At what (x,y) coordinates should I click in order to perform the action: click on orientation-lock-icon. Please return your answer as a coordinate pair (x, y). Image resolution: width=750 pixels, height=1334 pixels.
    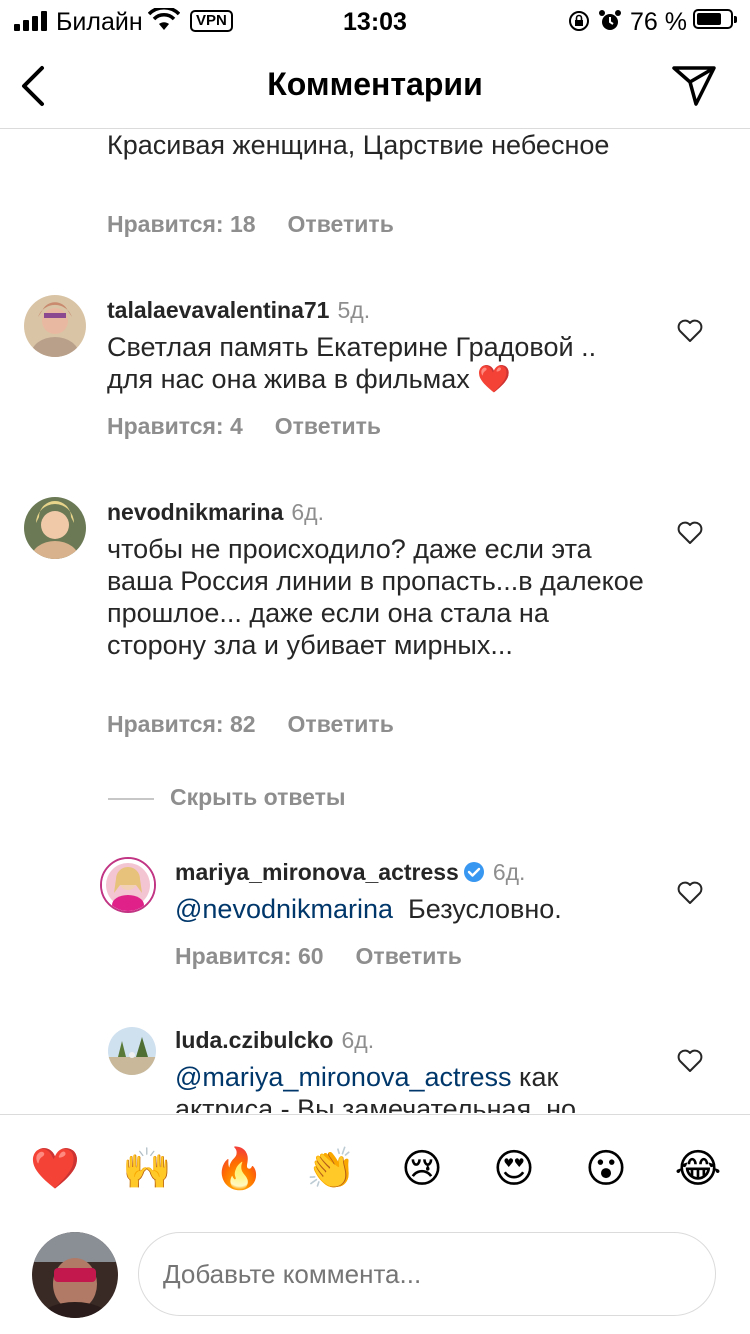
    Looking at the image, I should click on (579, 21).